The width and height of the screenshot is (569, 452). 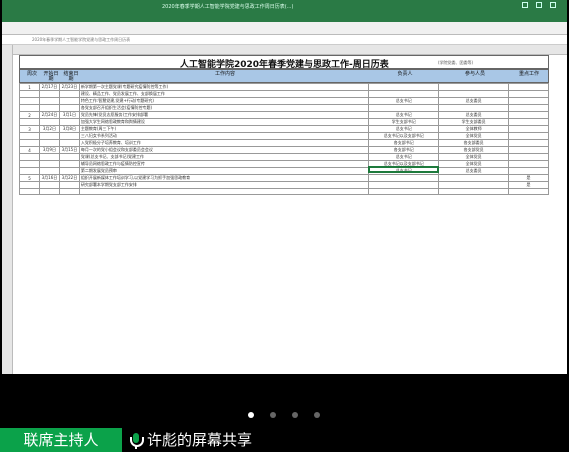 I want to click on table-row: 建设、精品工作、党员发展工作、支部换届工作, so click(x=284, y=94).